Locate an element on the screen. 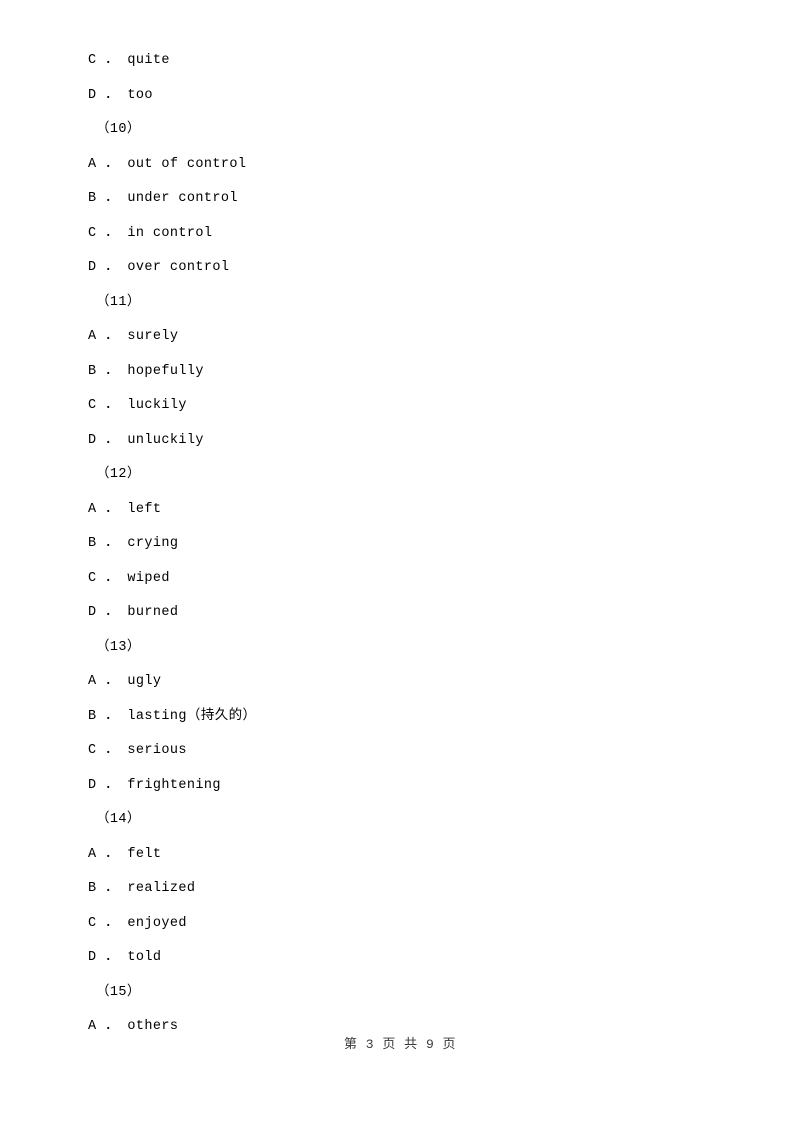  answer-option: B ． lasting（持久的） is located at coordinates (172, 716).